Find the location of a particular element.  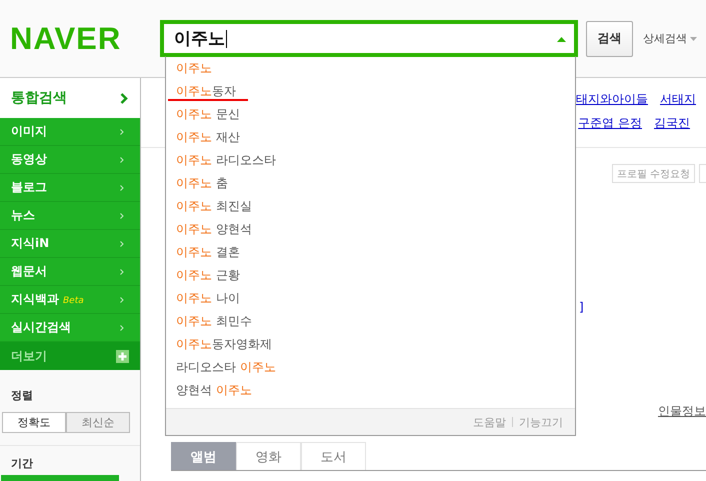

search-button: 검색 is located at coordinates (609, 38).